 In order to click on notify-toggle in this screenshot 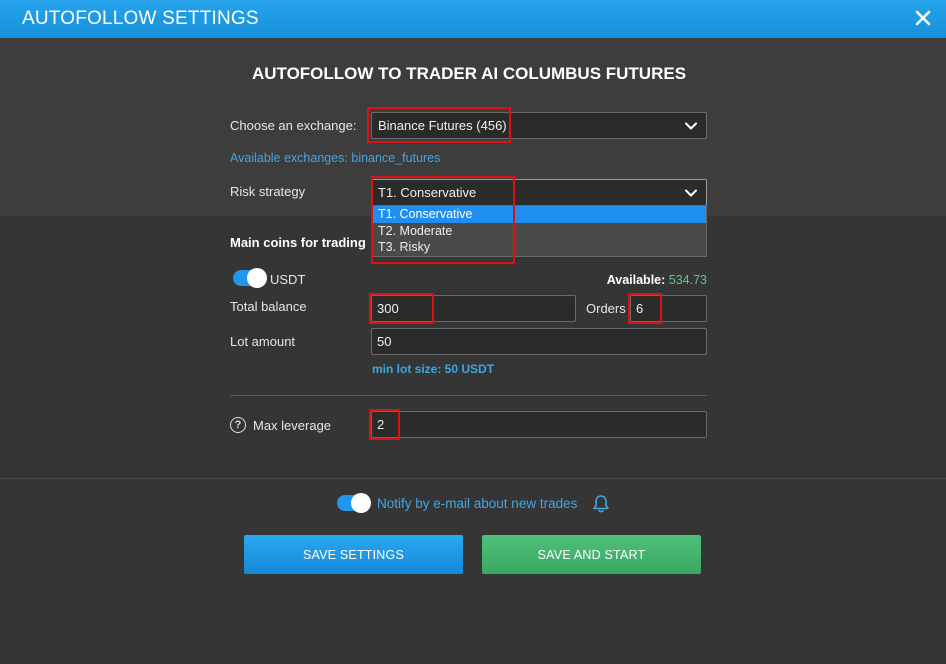, I will do `click(354, 503)`.